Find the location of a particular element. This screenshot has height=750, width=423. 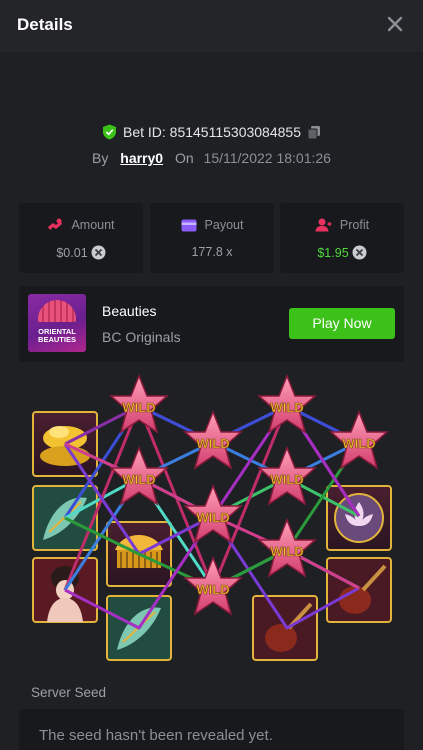

server-seed-field: The seed hasn't been revealed yet. is located at coordinates (211, 729).